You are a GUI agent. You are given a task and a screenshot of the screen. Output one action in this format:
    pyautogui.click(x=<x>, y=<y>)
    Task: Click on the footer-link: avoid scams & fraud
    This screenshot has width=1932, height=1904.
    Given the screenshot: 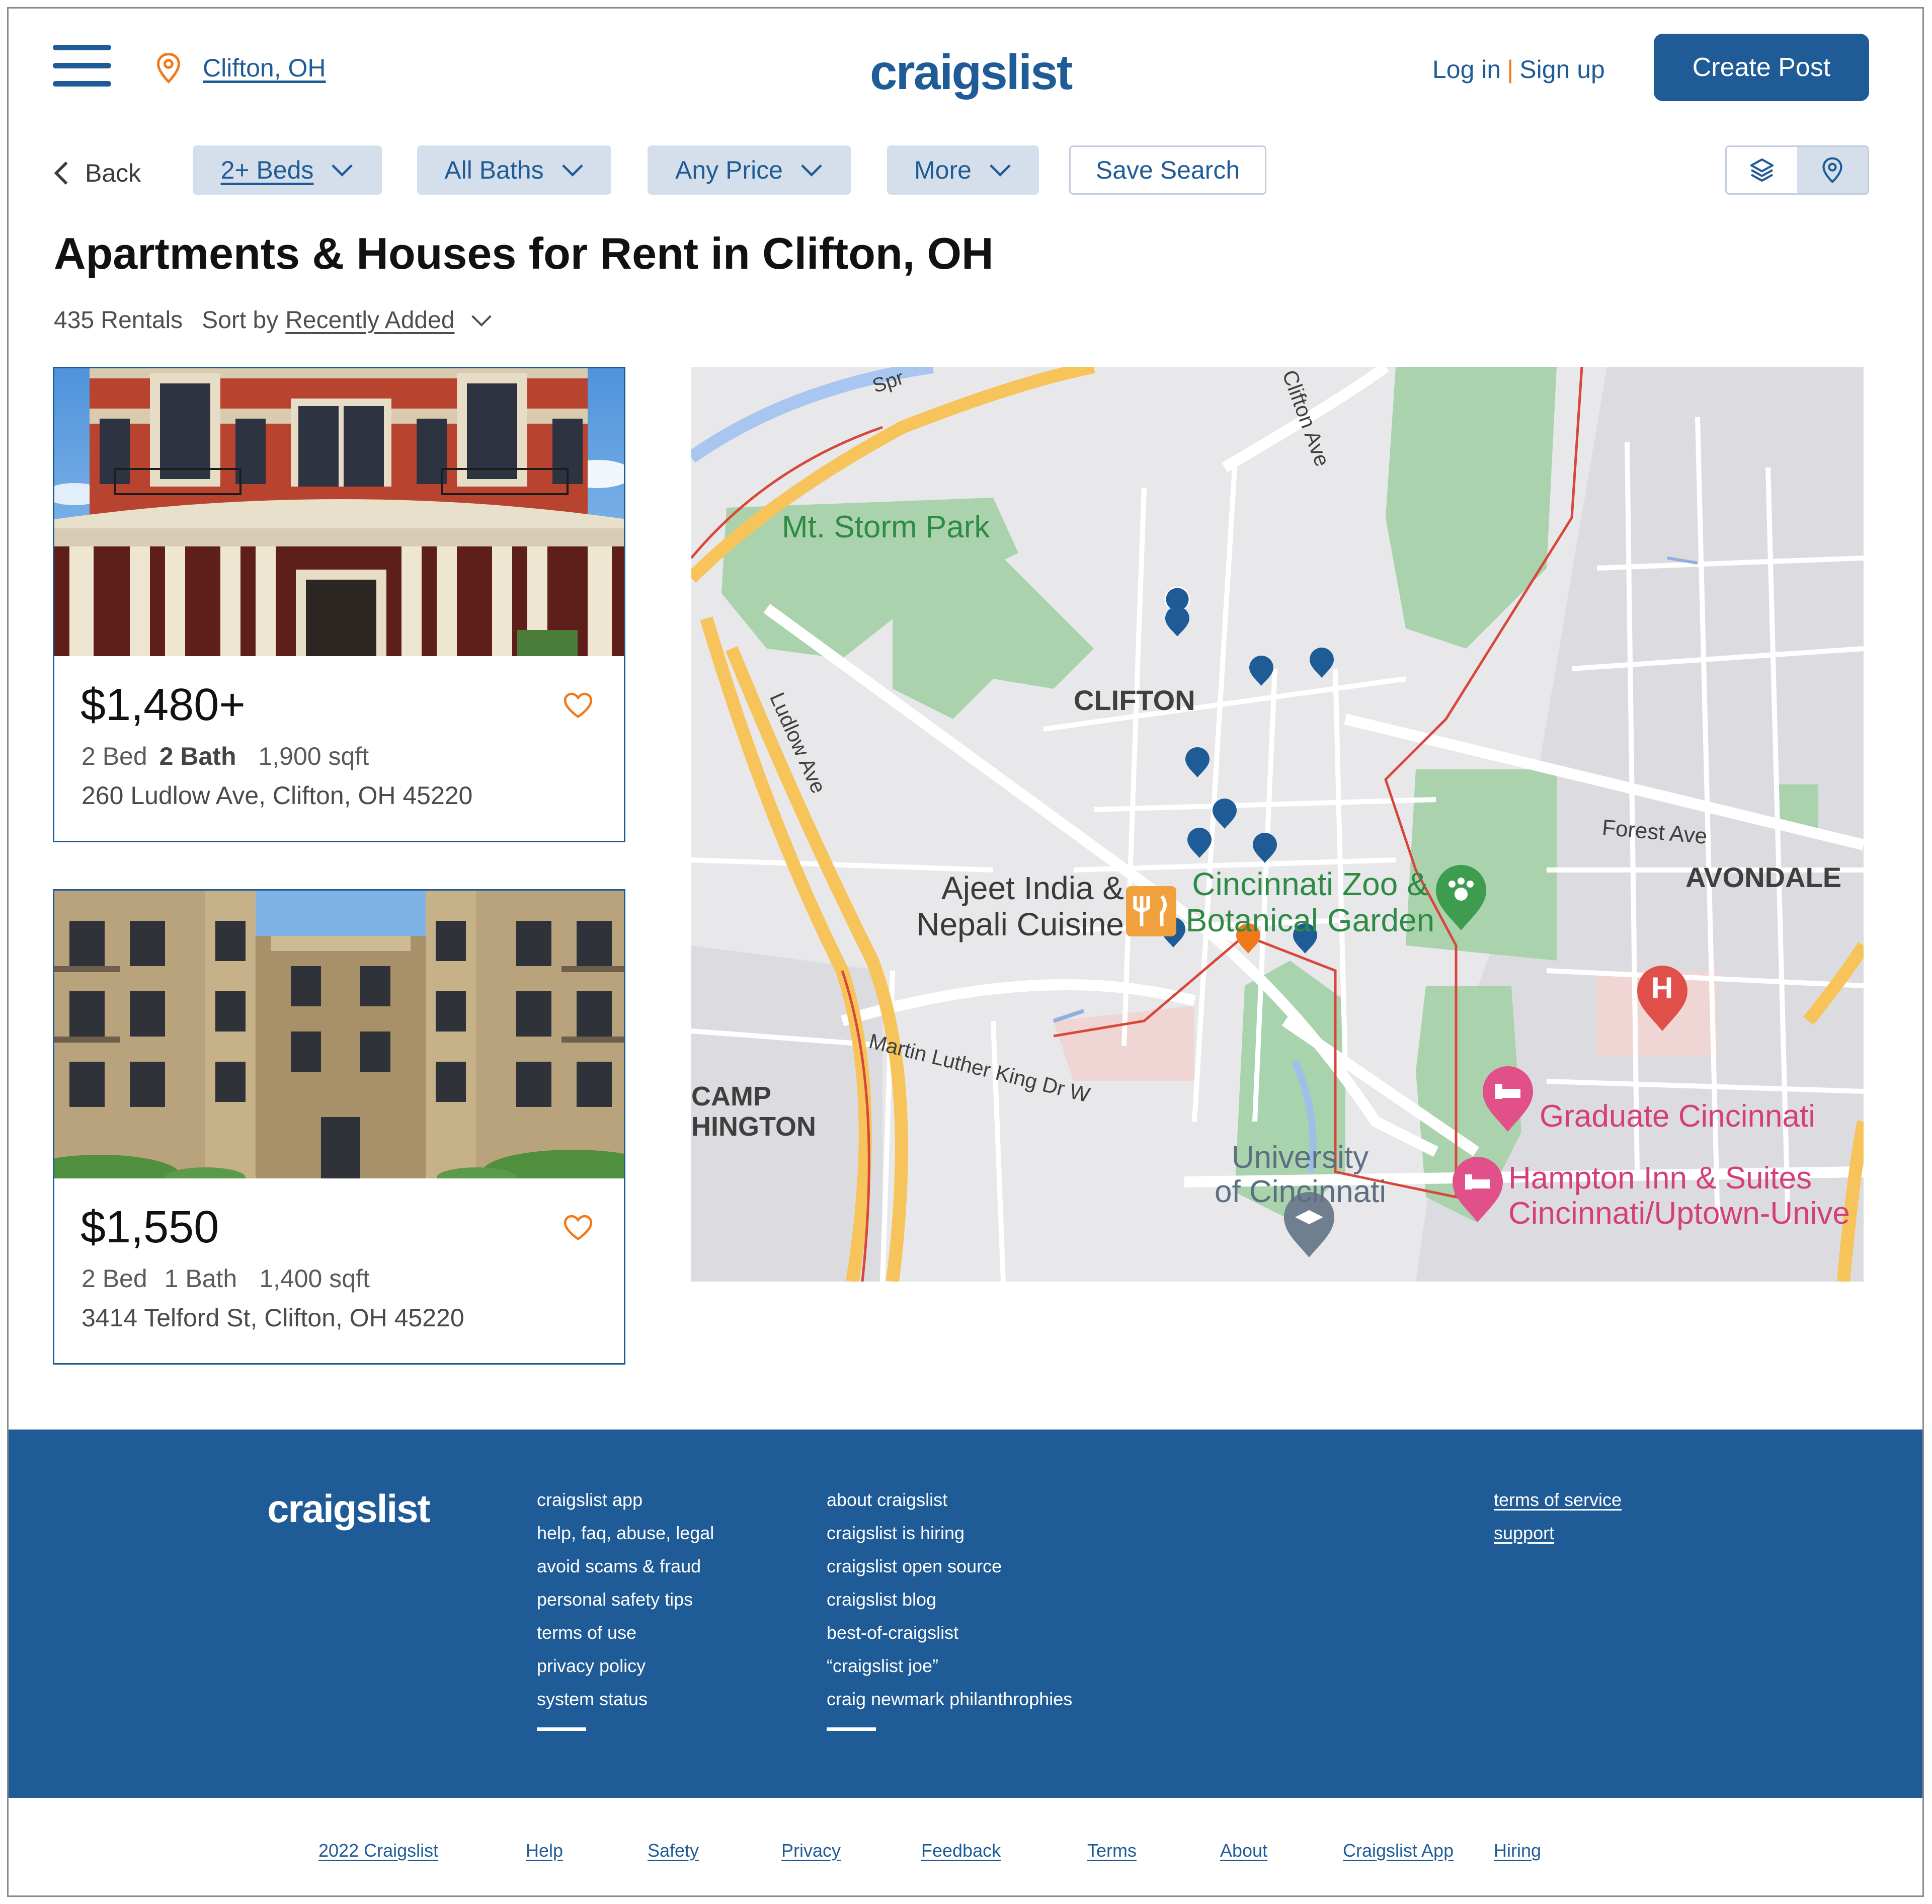 What is the action you would take?
    pyautogui.click(x=626, y=1566)
    